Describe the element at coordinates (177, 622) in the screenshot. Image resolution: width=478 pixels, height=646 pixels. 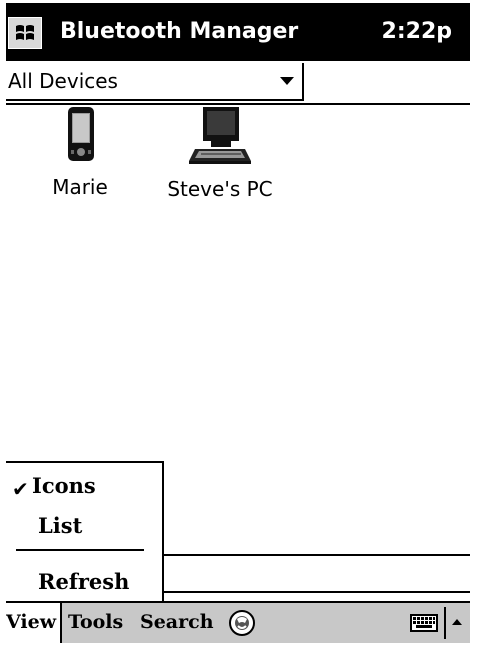
I see `menu-search: Search` at that location.